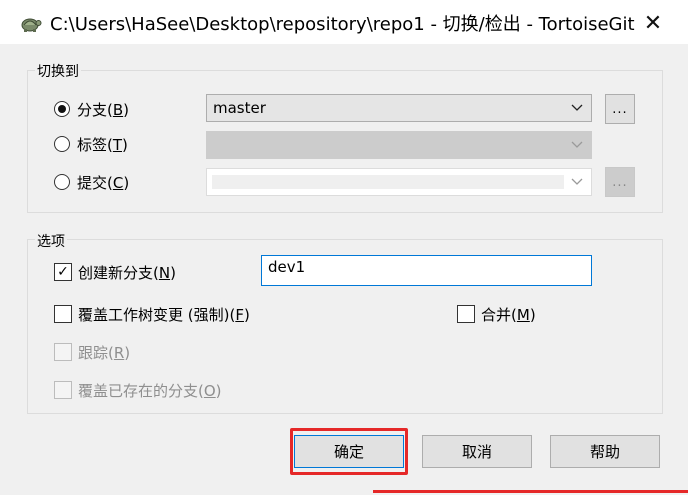 The image size is (688, 495). I want to click on create-branch-label: 创建新分支(N), so click(127, 272).